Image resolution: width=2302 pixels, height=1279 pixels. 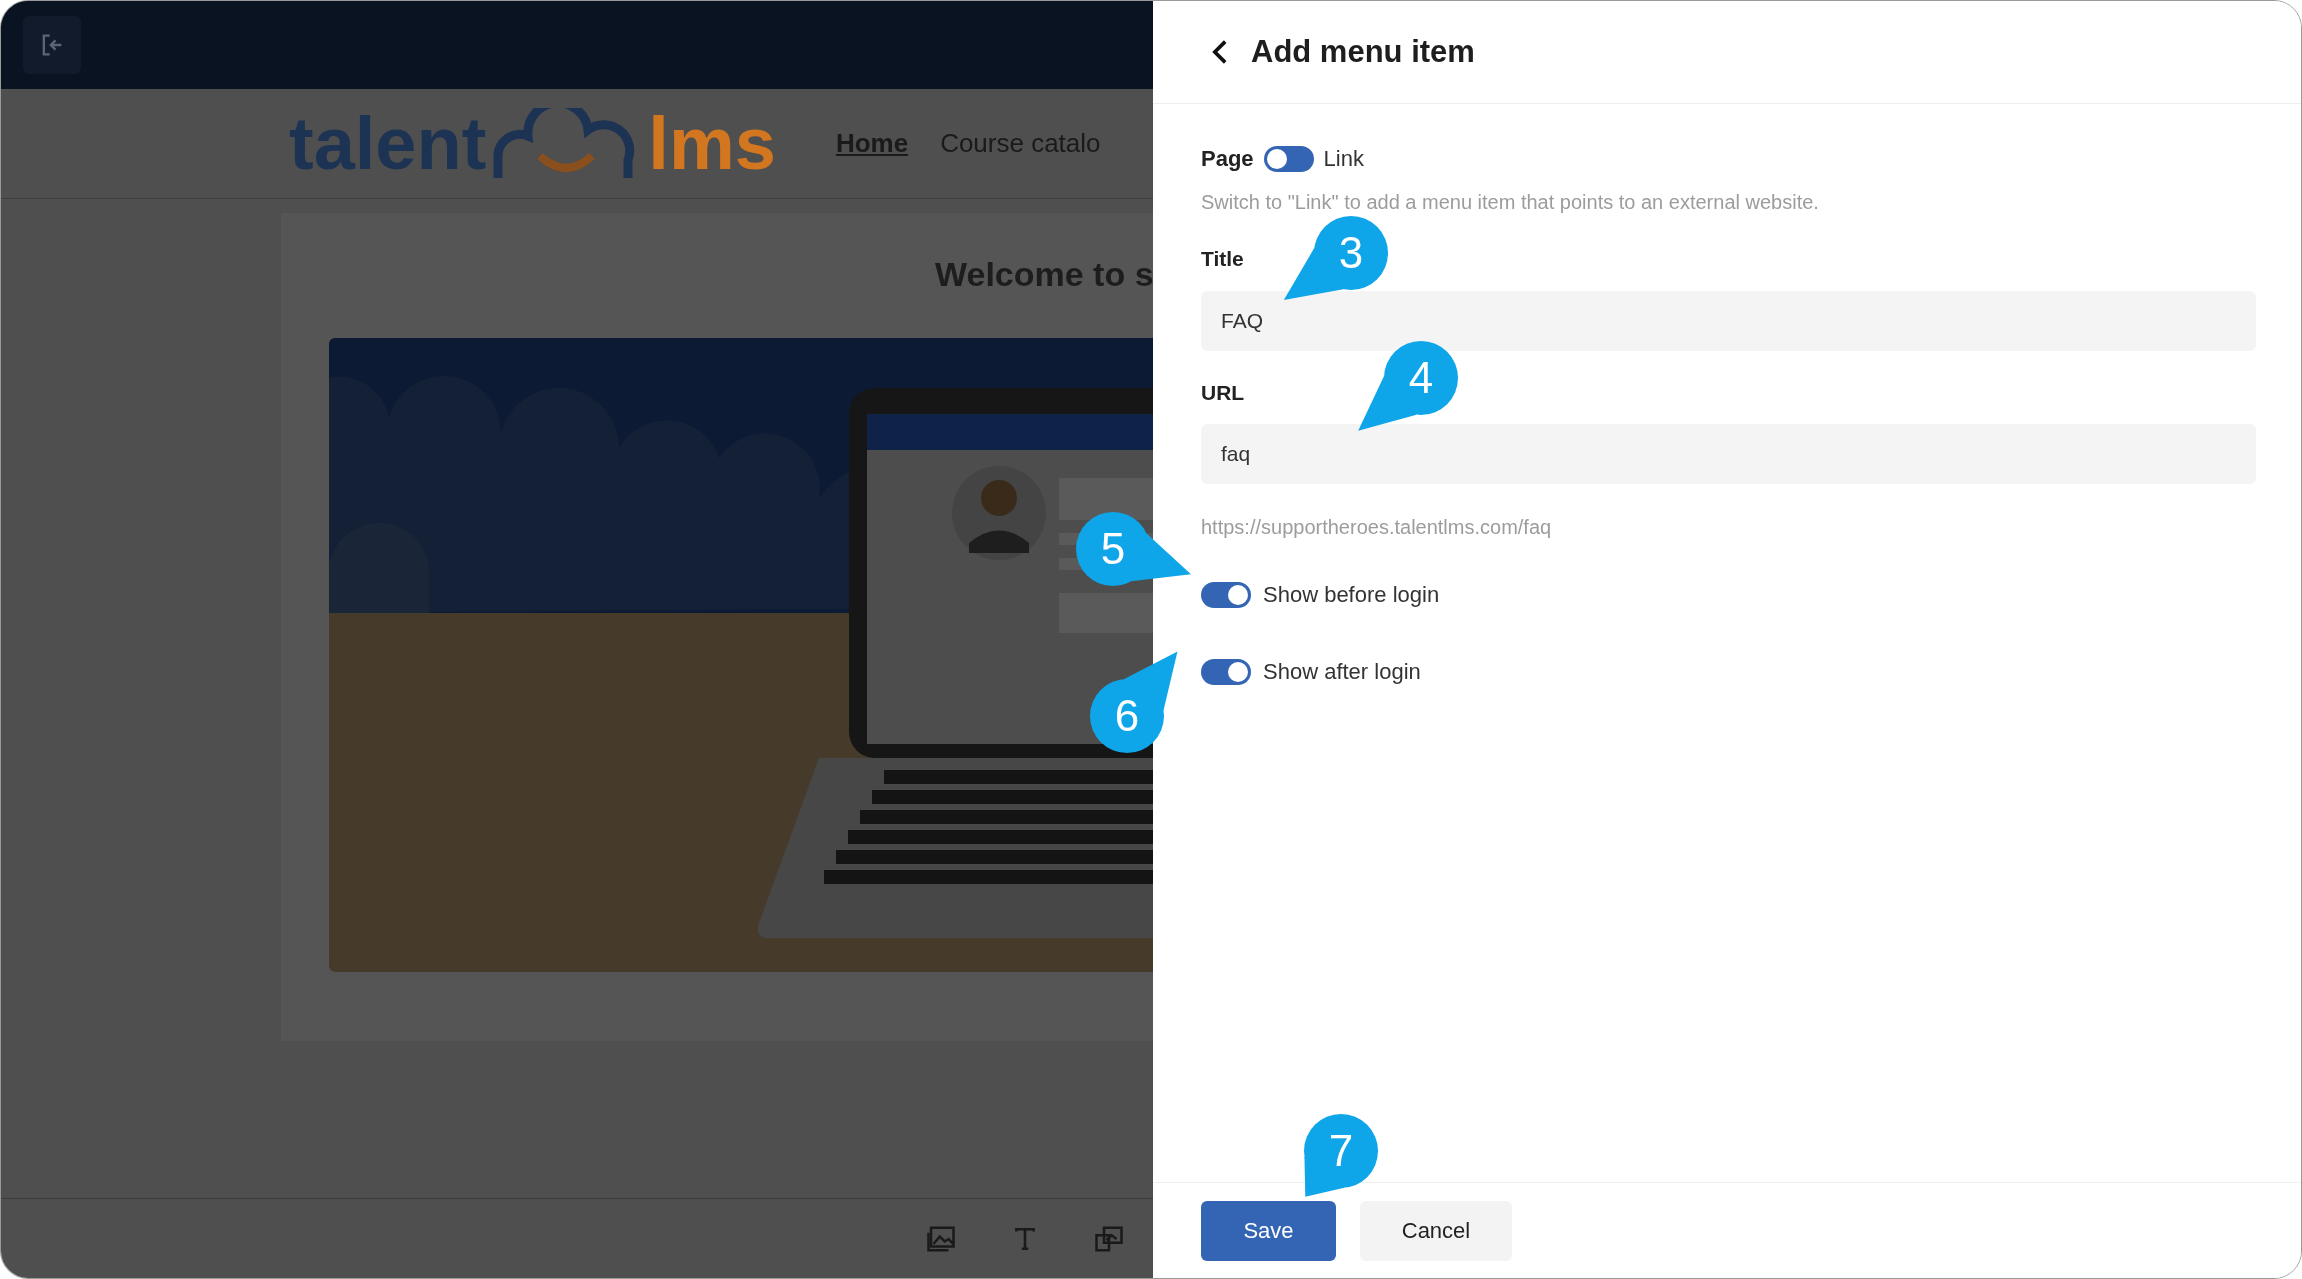 What do you see at coordinates (1268, 1230) in the screenshot?
I see `save-button: Save` at bounding box center [1268, 1230].